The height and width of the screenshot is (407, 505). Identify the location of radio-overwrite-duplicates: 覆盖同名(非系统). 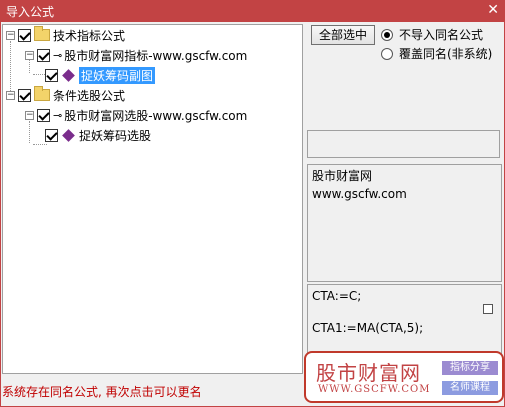
(436, 53).